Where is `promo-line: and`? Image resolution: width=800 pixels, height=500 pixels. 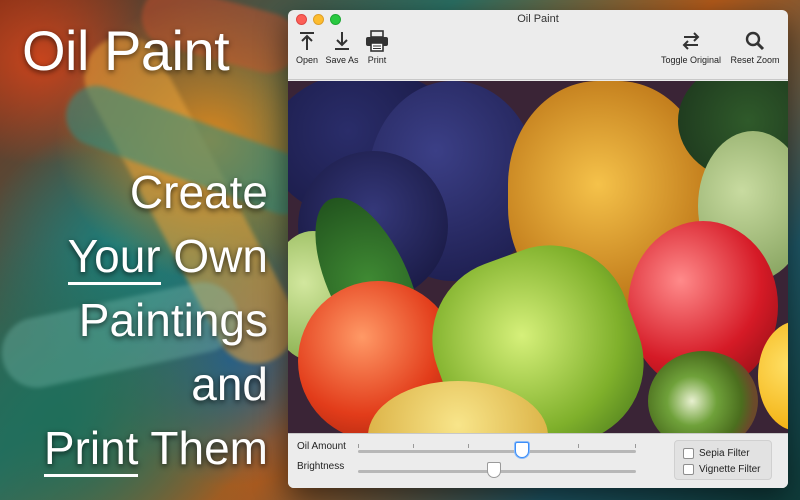
promo-line: and is located at coordinates (229, 384).